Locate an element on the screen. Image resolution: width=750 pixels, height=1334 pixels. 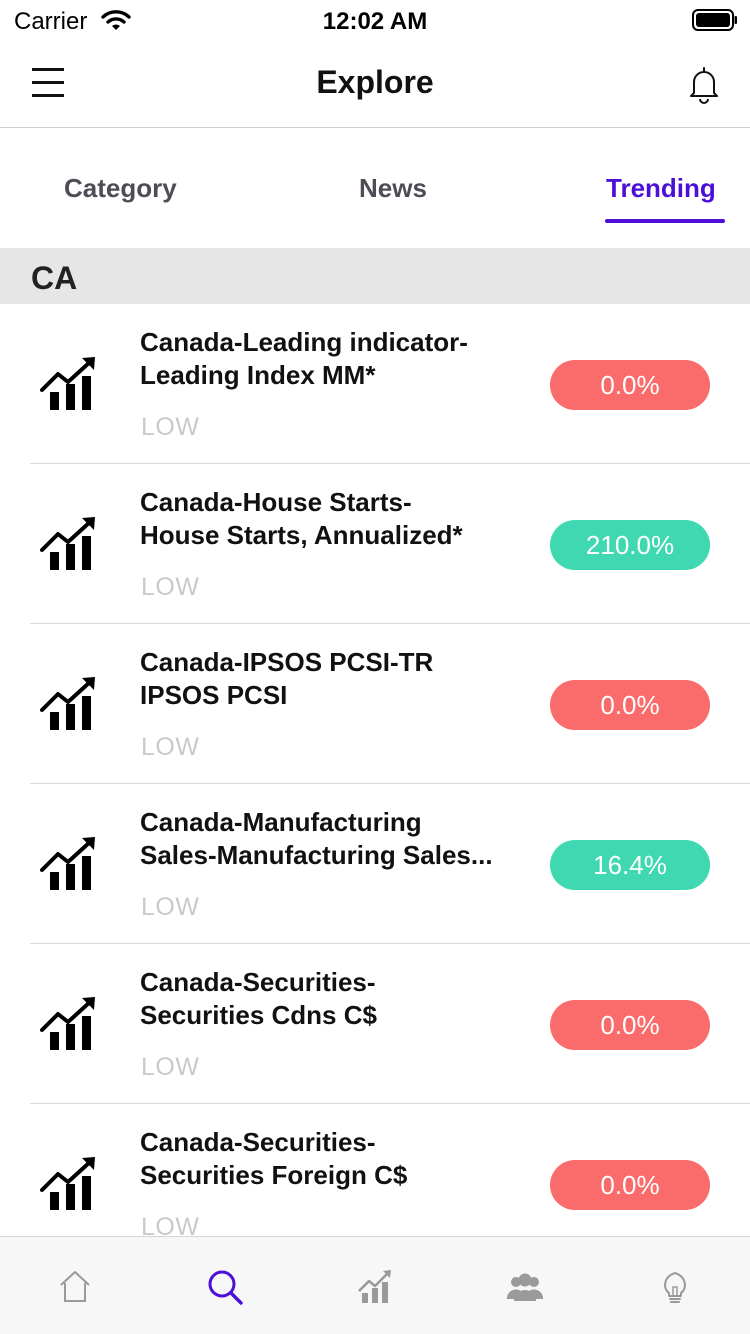
tab-news: News is located at coordinates (393, 188).